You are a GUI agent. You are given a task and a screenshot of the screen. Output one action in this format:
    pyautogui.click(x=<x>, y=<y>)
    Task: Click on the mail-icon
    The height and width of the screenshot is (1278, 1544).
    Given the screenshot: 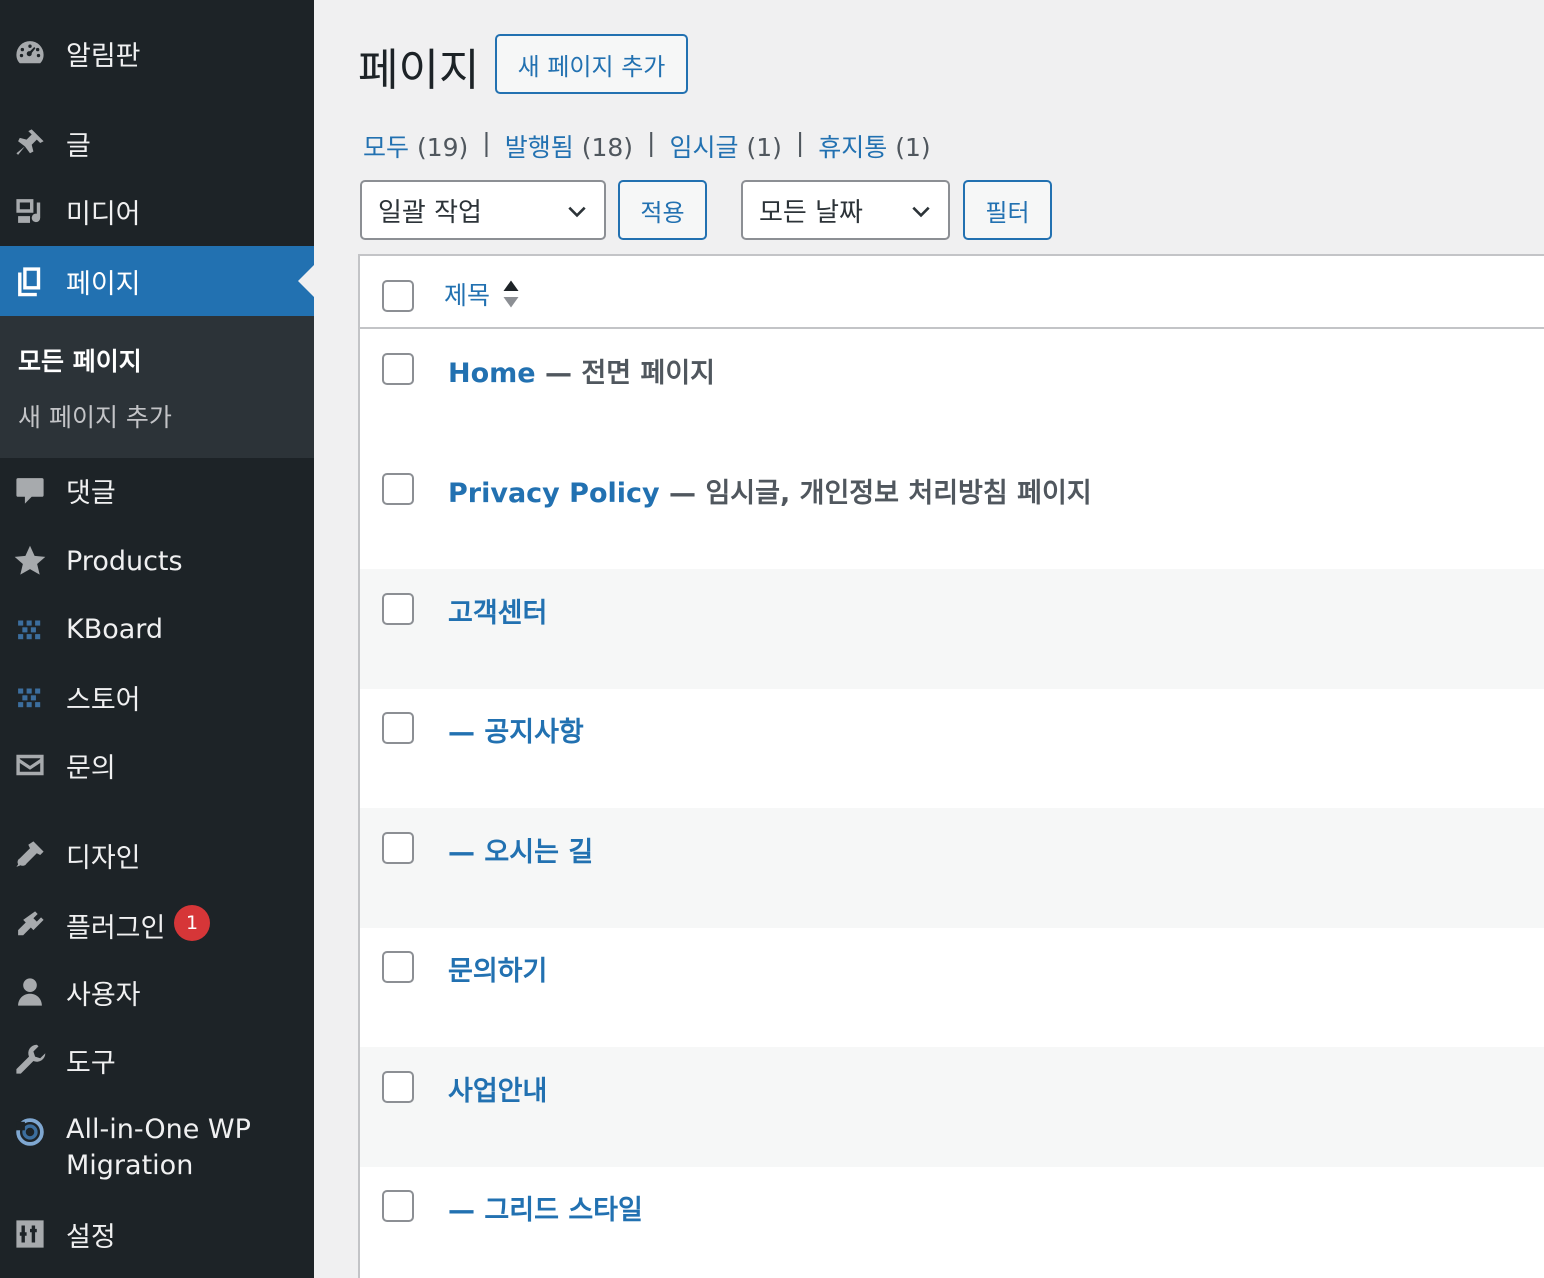 What is the action you would take?
    pyautogui.click(x=30, y=765)
    